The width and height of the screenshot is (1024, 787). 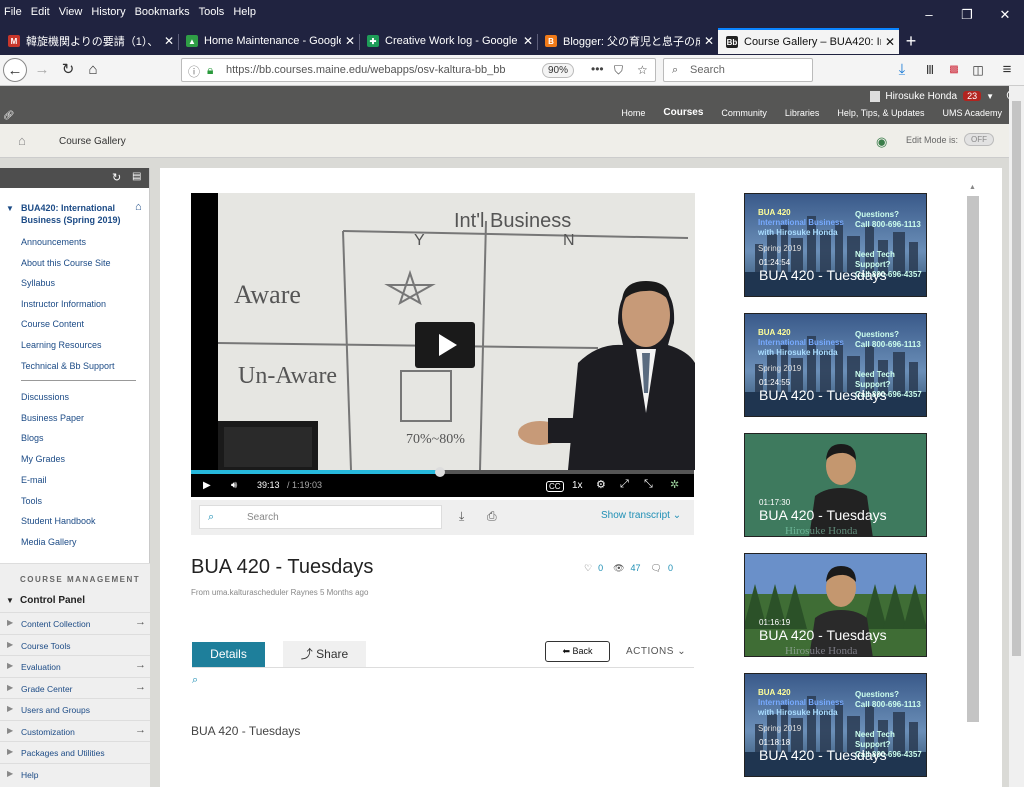 I want to click on menu-bookmarks: Bookmarks, so click(x=162, y=12).